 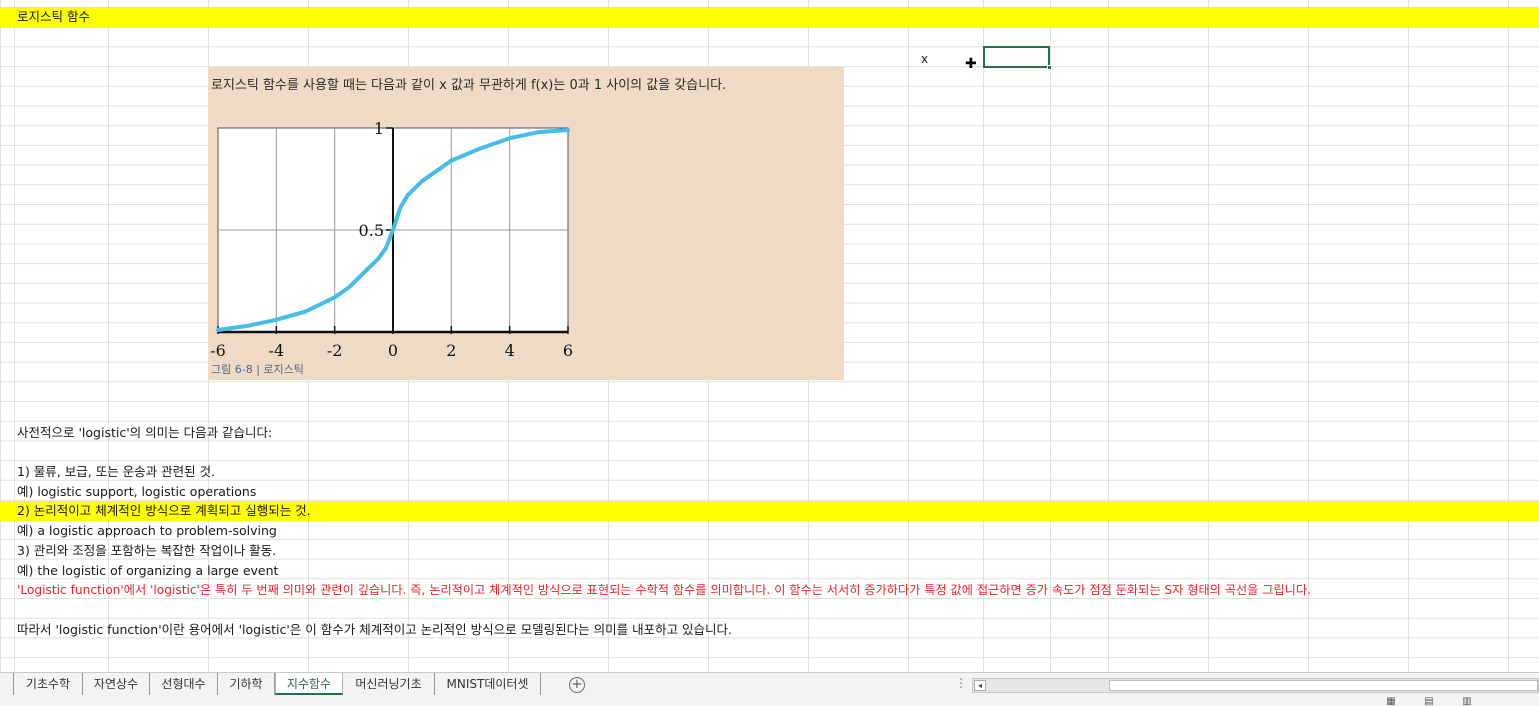 What do you see at coordinates (277, 350) in the screenshot?
I see `chart-x-tick-label-1: -4` at bounding box center [277, 350].